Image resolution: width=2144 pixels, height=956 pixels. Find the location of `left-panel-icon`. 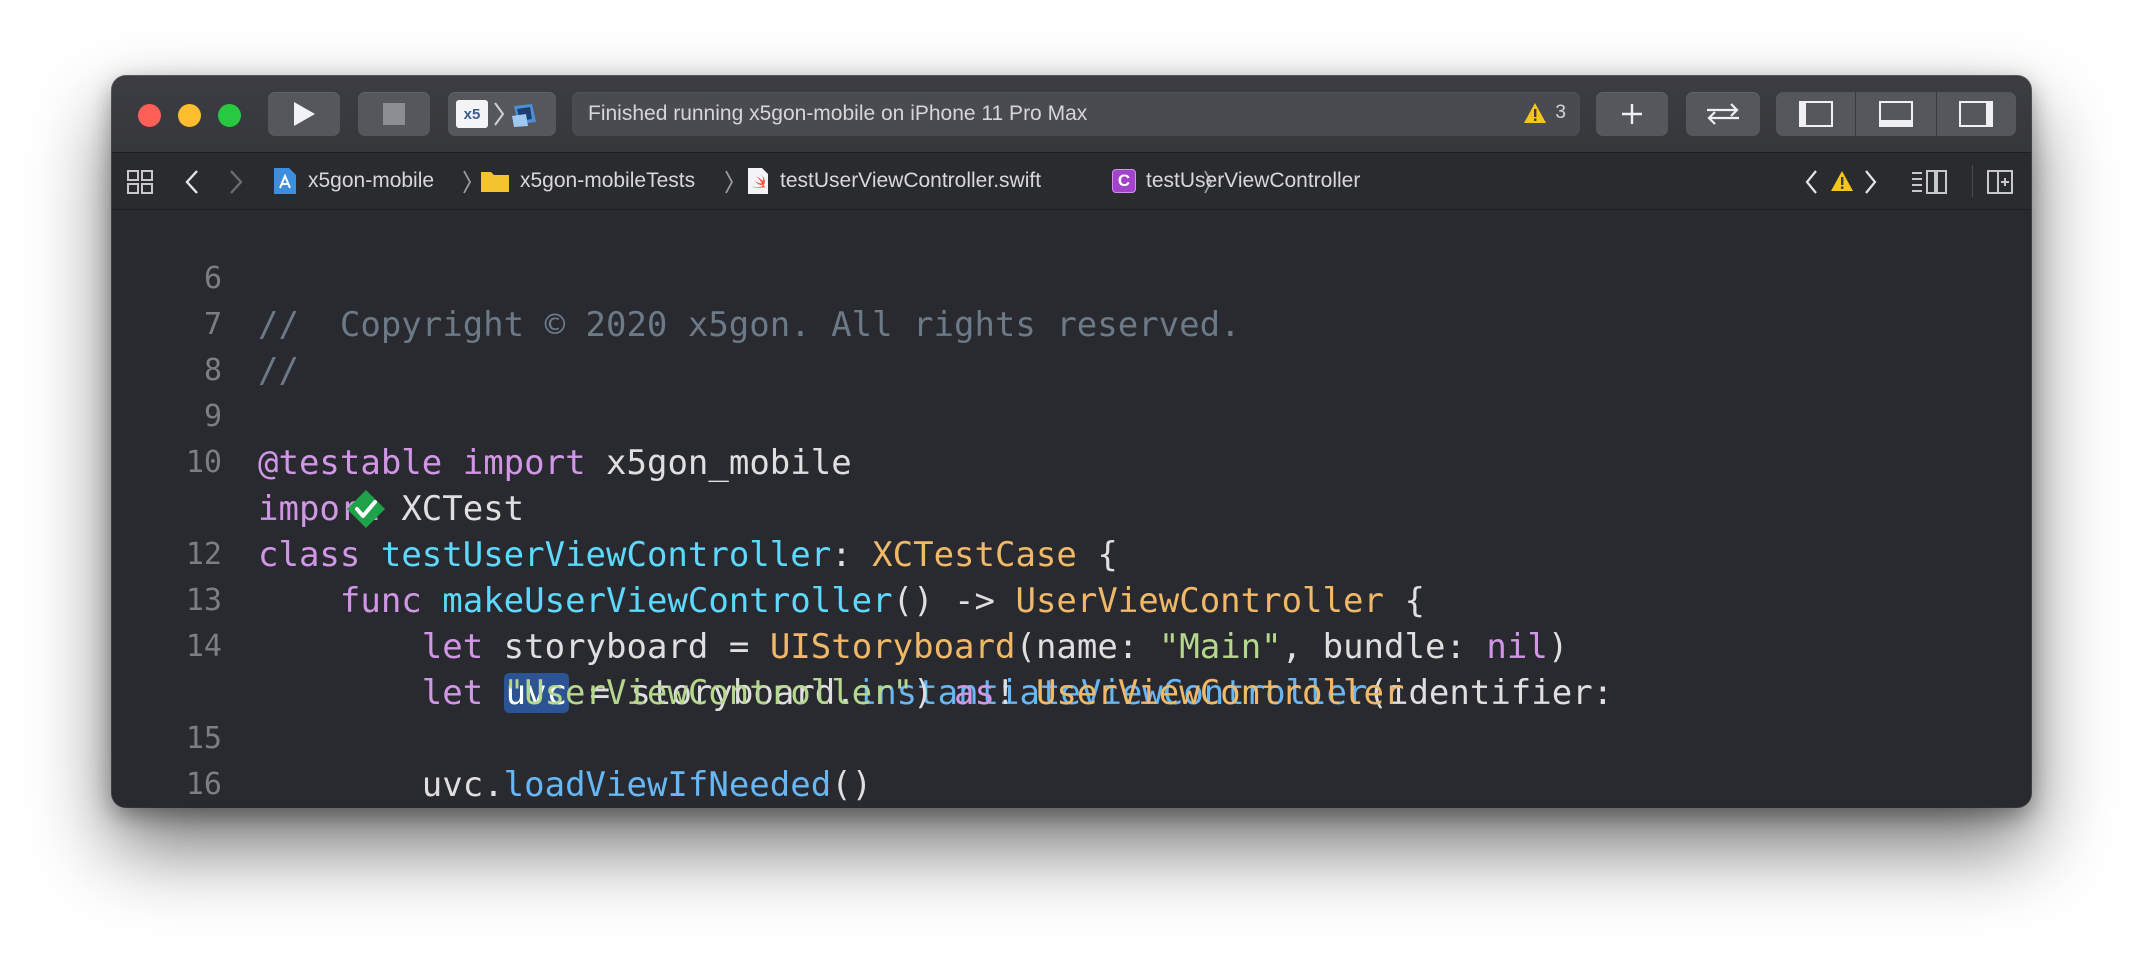

left-panel-icon is located at coordinates (1815, 114).